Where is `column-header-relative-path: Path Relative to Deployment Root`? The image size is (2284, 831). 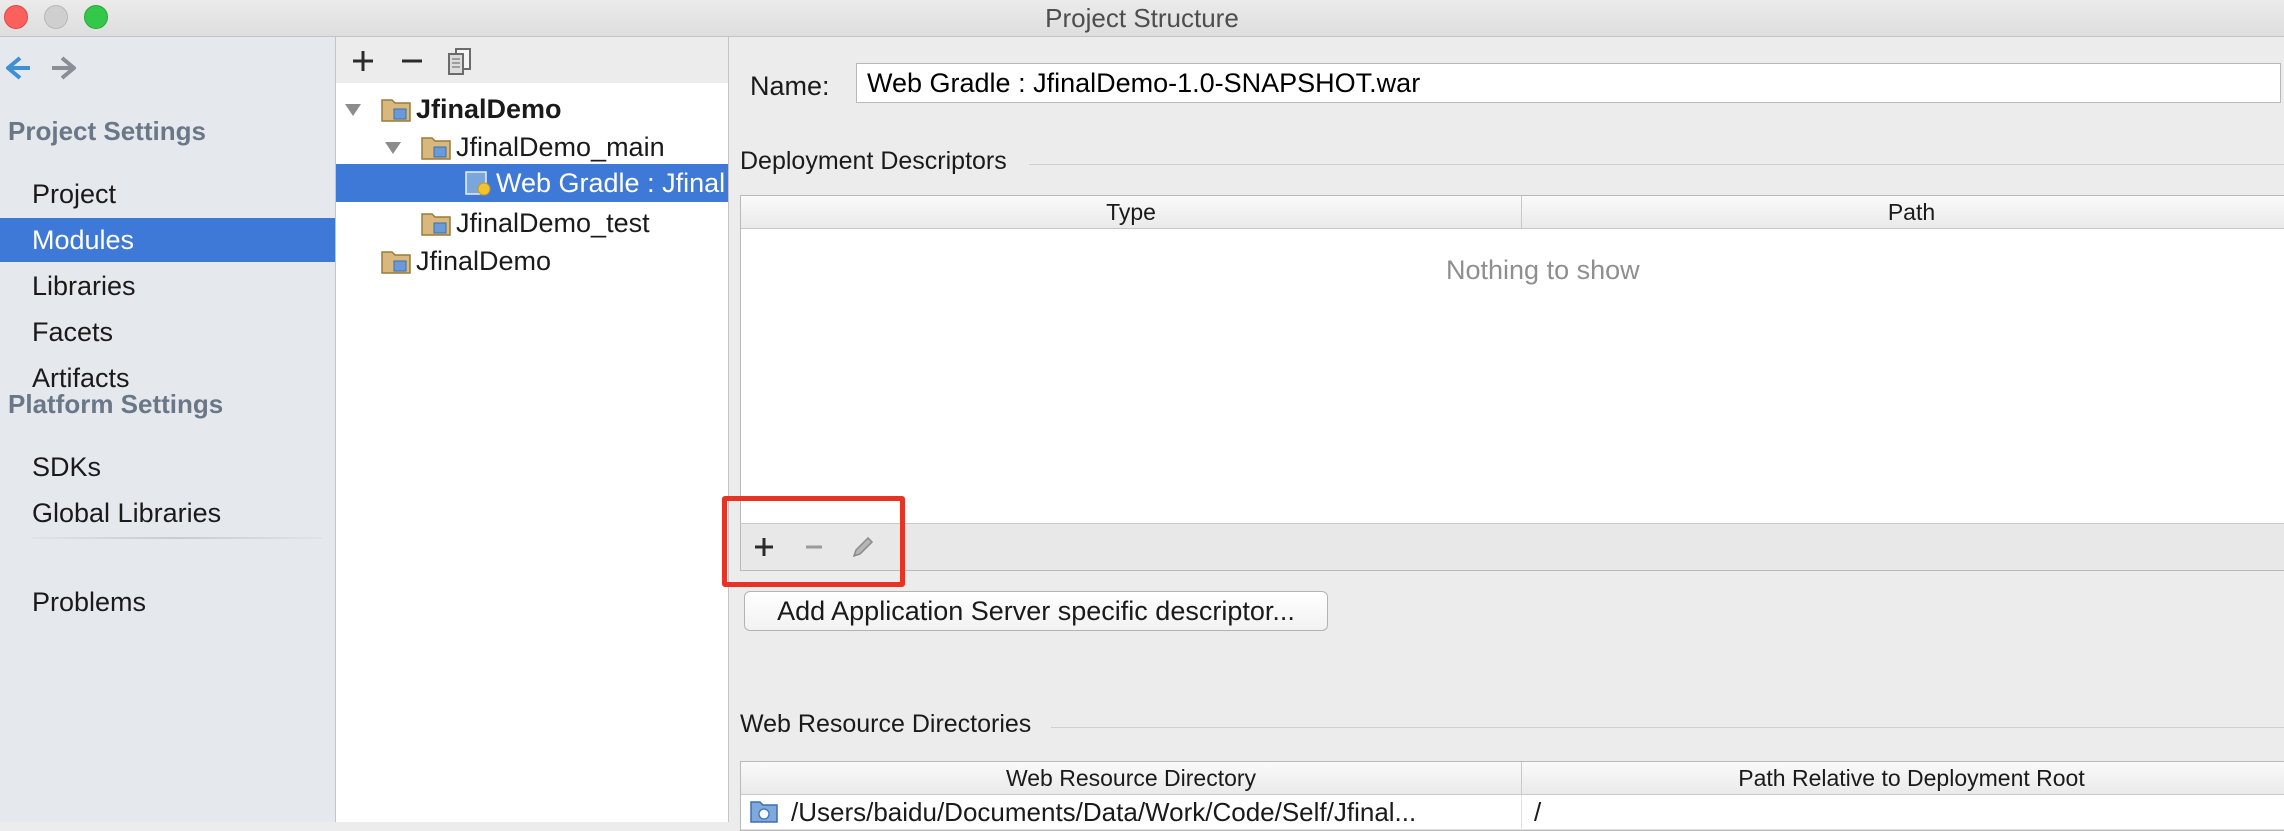 column-header-relative-path: Path Relative to Deployment Root is located at coordinates (1903, 778).